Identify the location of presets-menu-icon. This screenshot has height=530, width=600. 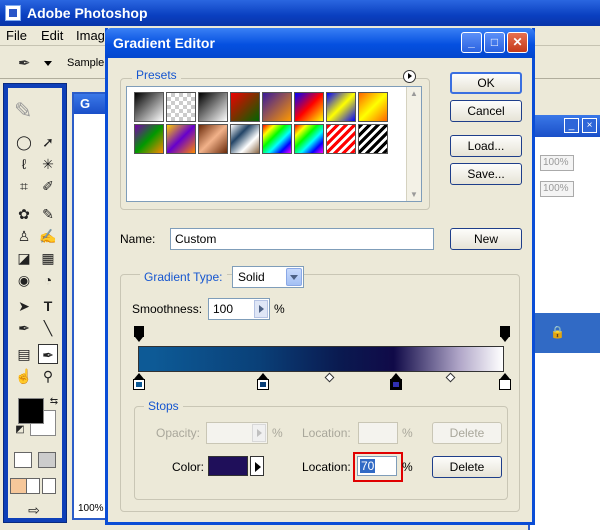
(409, 76).